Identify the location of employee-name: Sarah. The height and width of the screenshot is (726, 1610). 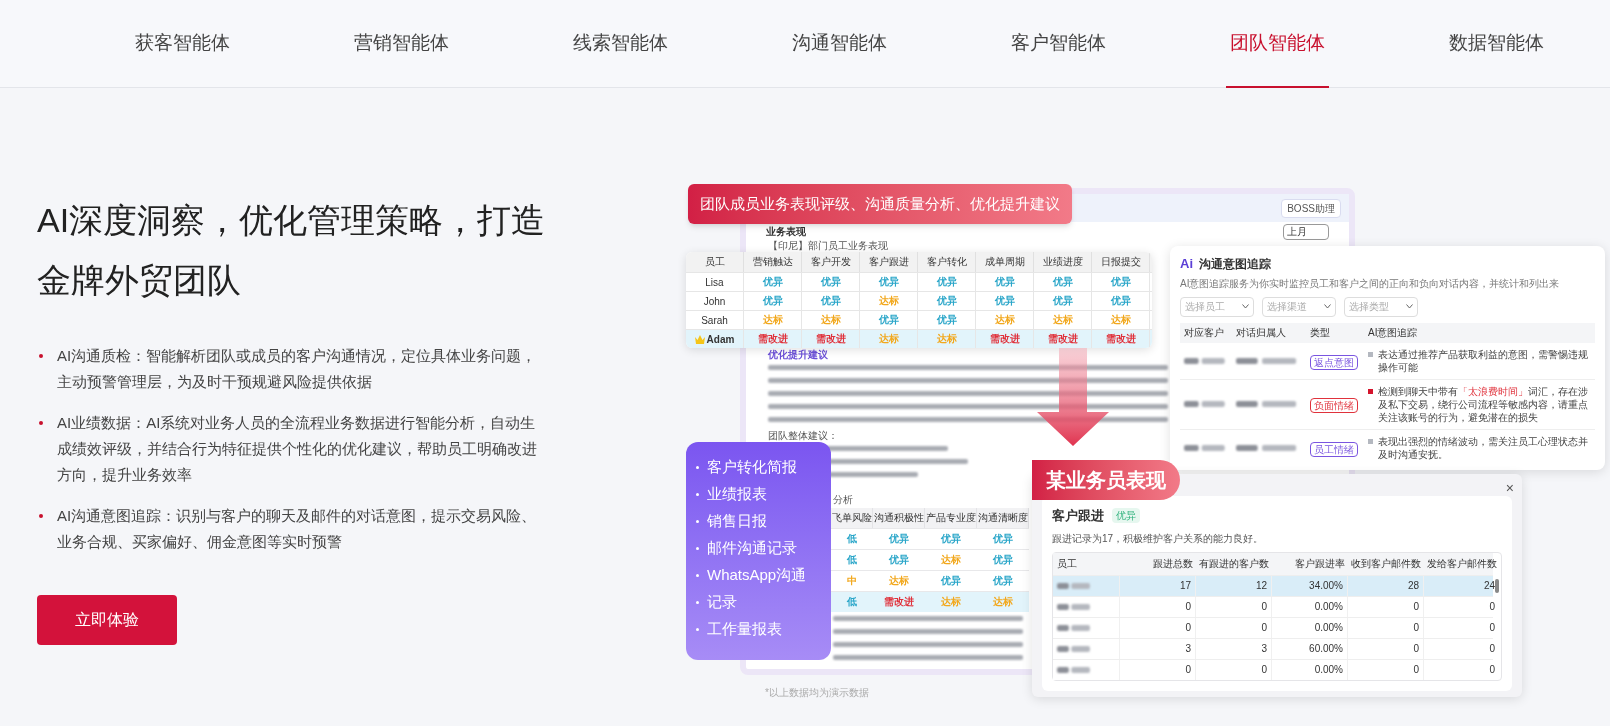
(714, 320).